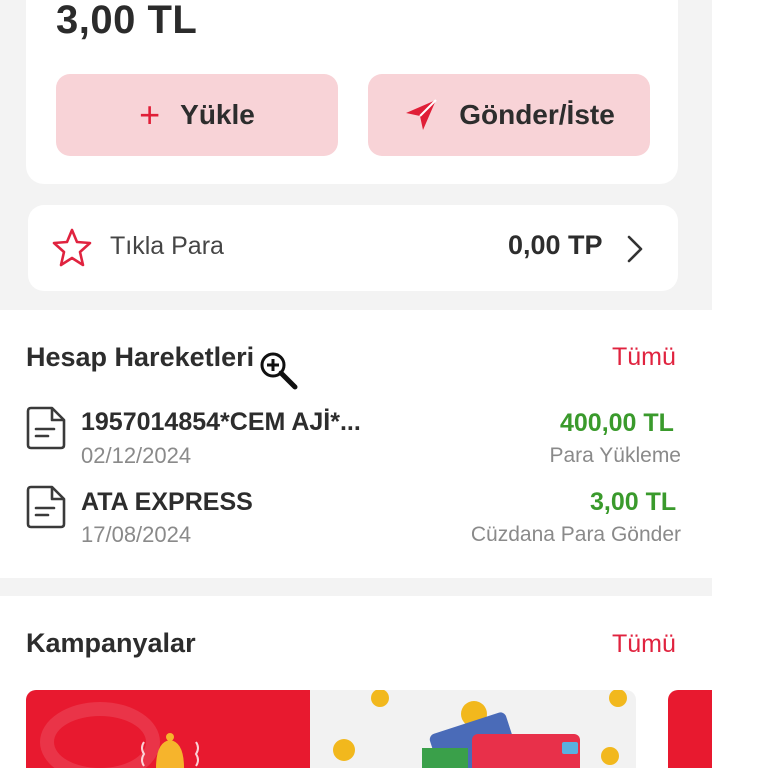 This screenshot has height=768, width=768. Describe the element at coordinates (170, 750) in the screenshot. I see `bell-icon` at that location.